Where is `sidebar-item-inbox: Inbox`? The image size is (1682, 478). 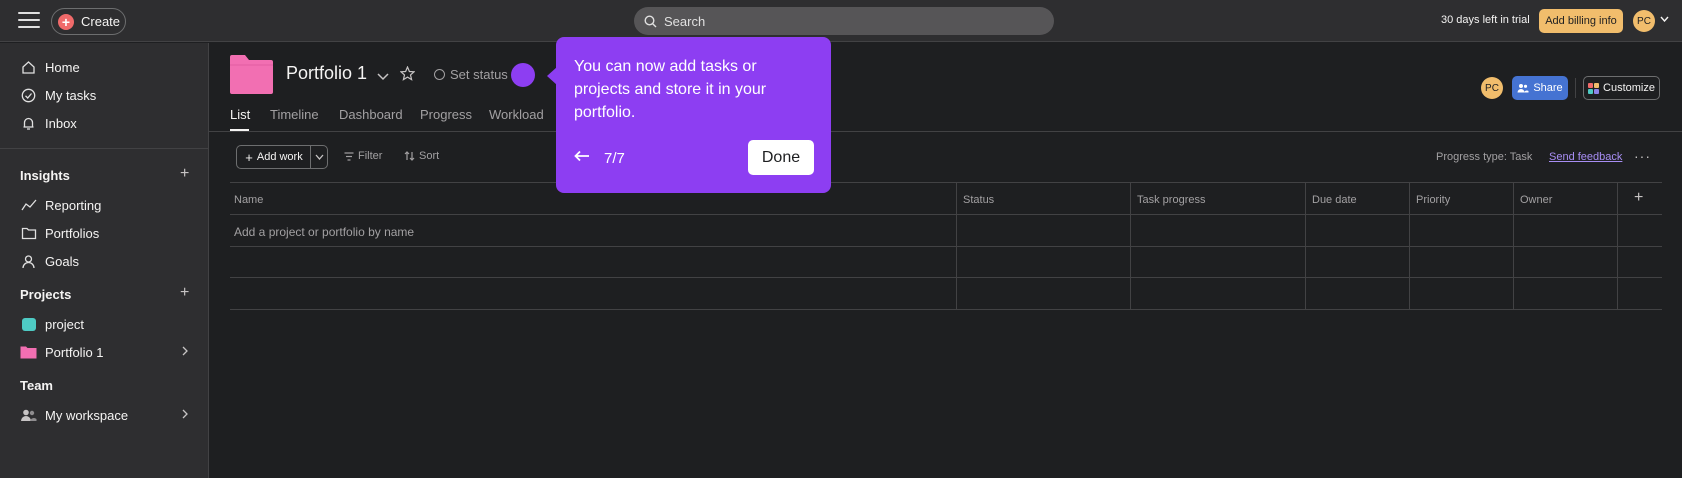
sidebar-item-inbox: Inbox is located at coordinates (107, 123).